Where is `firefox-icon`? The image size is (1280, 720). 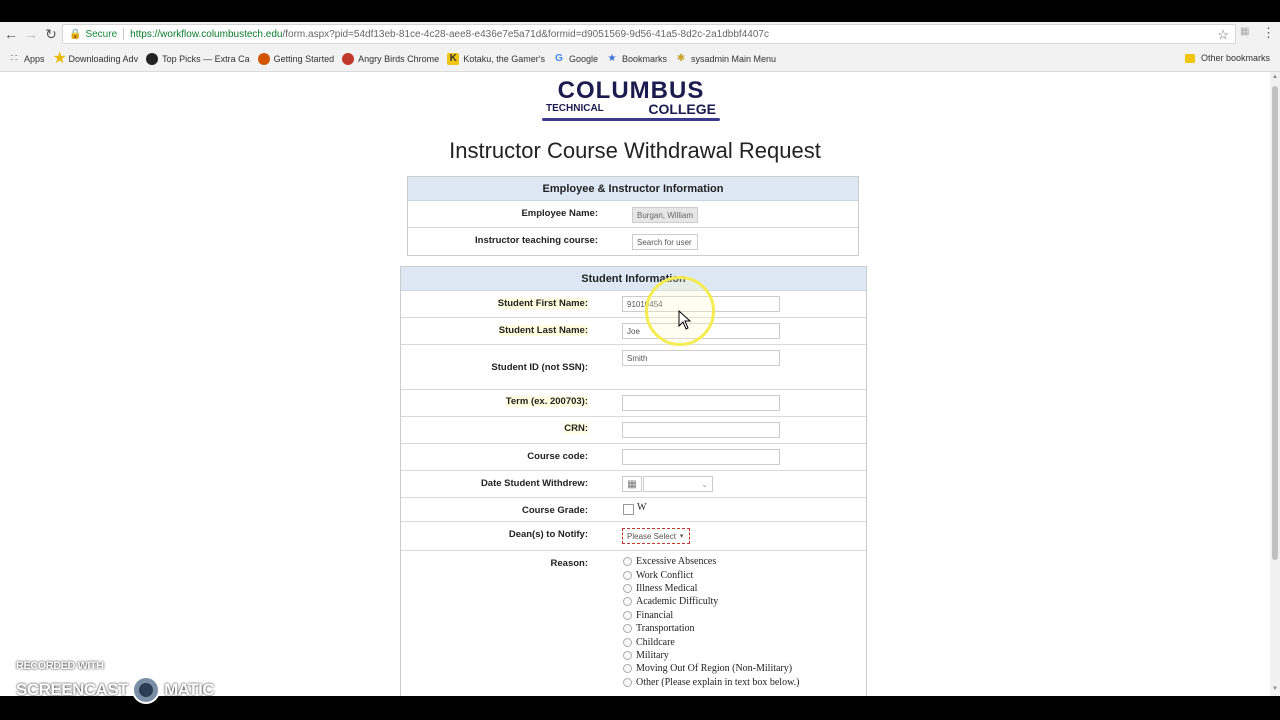
firefox-icon is located at coordinates (263, 58).